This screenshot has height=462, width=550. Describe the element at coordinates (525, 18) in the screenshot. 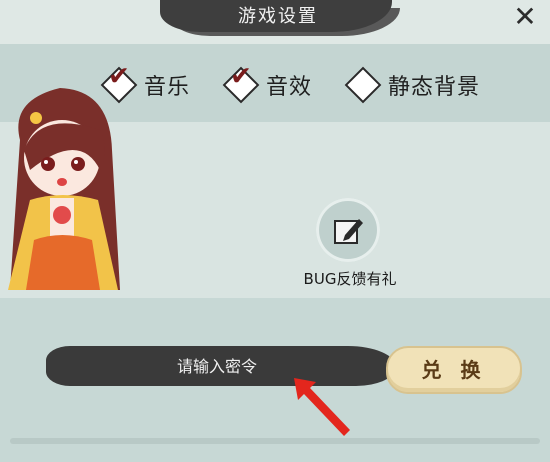

I see `close-icon: ✕` at that location.